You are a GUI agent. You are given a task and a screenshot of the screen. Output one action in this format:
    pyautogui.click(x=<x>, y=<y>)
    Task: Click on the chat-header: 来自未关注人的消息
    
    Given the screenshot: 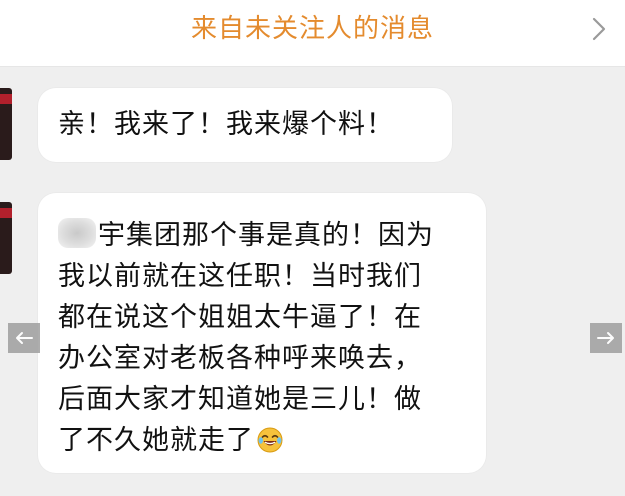 What is the action you would take?
    pyautogui.click(x=312, y=33)
    